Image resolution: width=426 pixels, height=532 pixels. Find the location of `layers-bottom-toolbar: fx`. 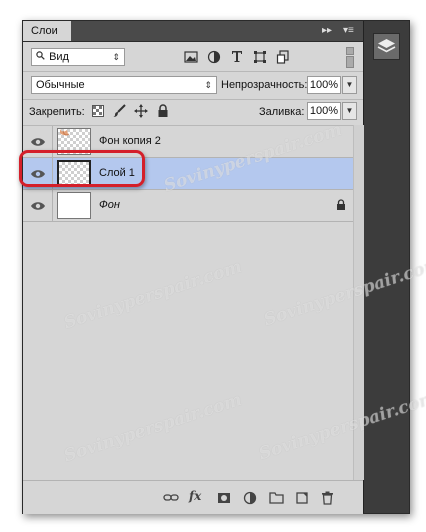

layers-bottom-toolbar: fx is located at coordinates (193, 497).